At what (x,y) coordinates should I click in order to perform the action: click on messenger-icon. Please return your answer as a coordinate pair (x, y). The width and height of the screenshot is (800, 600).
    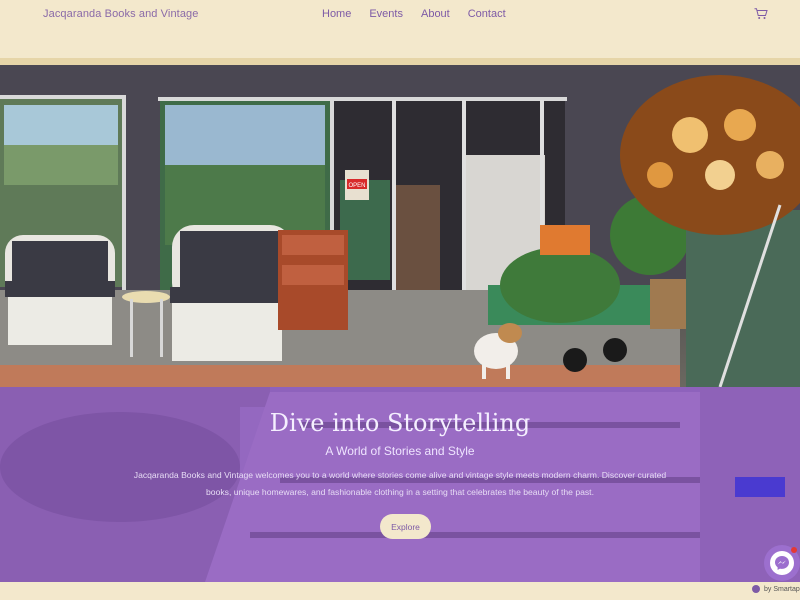
    Looking at the image, I should click on (782, 563).